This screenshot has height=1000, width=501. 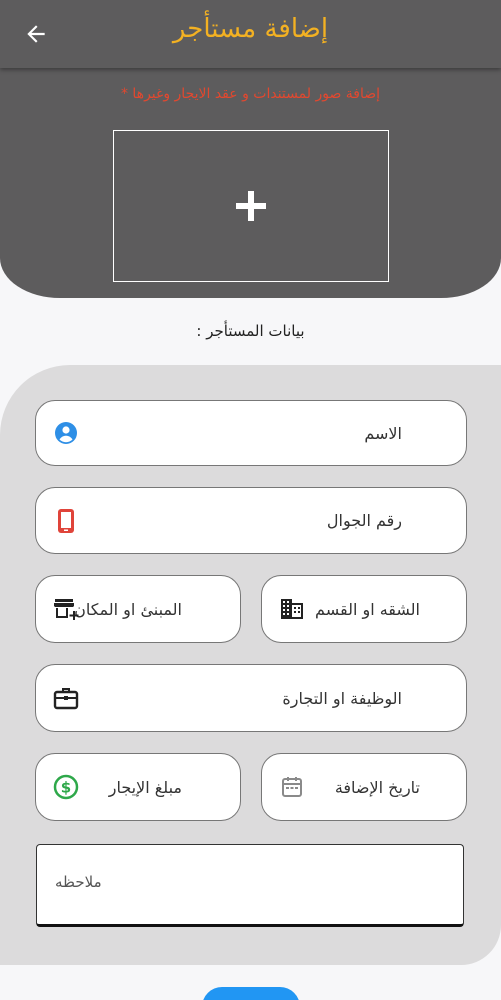 What do you see at coordinates (364, 609) in the screenshot?
I see `apartment-field: الشقه او القسم` at bounding box center [364, 609].